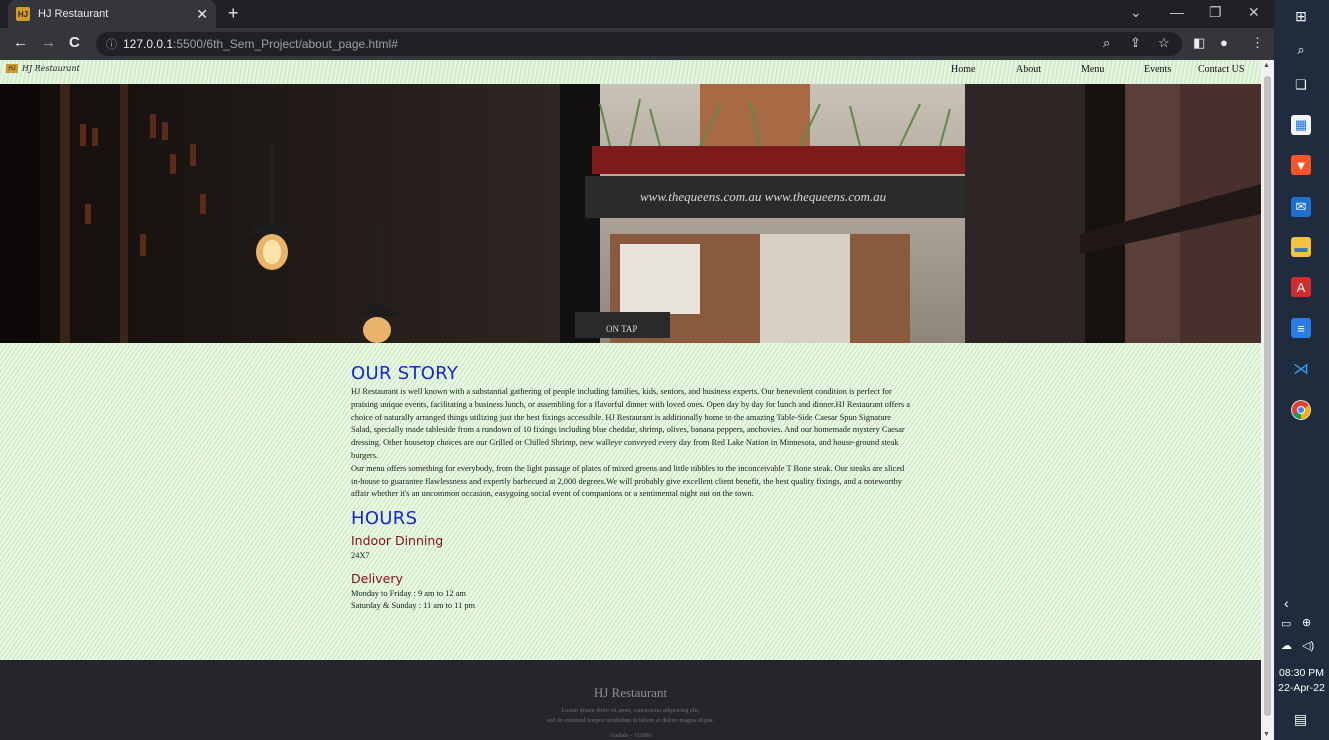 The height and width of the screenshot is (740, 1329). I want to click on delivery-weekday: Monday to Friday : 9 am to 12 am, so click(408, 593).